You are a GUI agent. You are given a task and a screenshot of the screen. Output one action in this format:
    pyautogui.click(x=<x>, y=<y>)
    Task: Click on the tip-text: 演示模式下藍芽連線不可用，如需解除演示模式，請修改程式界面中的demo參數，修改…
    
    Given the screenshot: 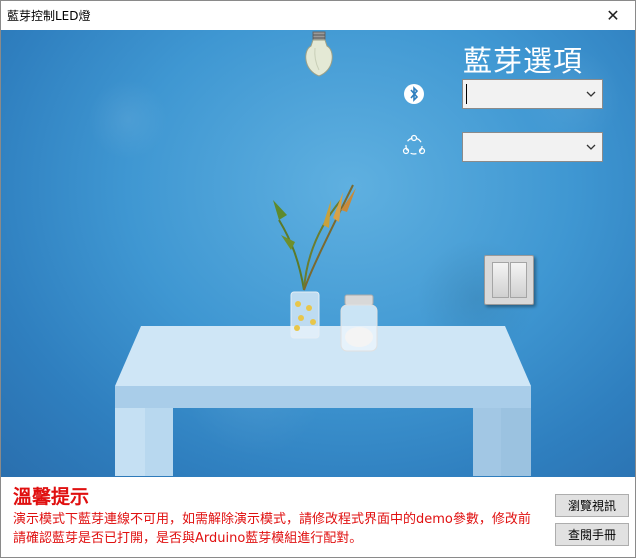 What is the action you would take?
    pyautogui.click(x=272, y=529)
    